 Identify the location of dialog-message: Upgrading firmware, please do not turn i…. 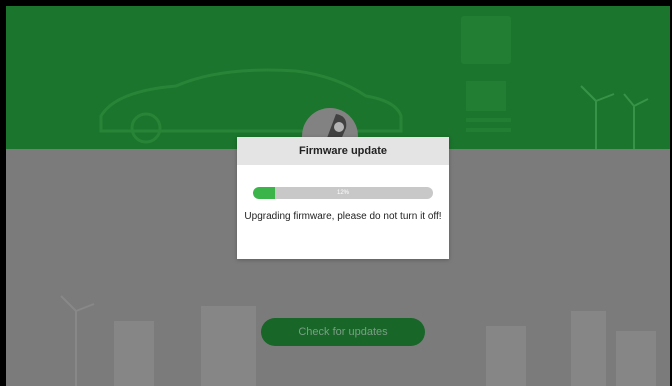
(343, 216).